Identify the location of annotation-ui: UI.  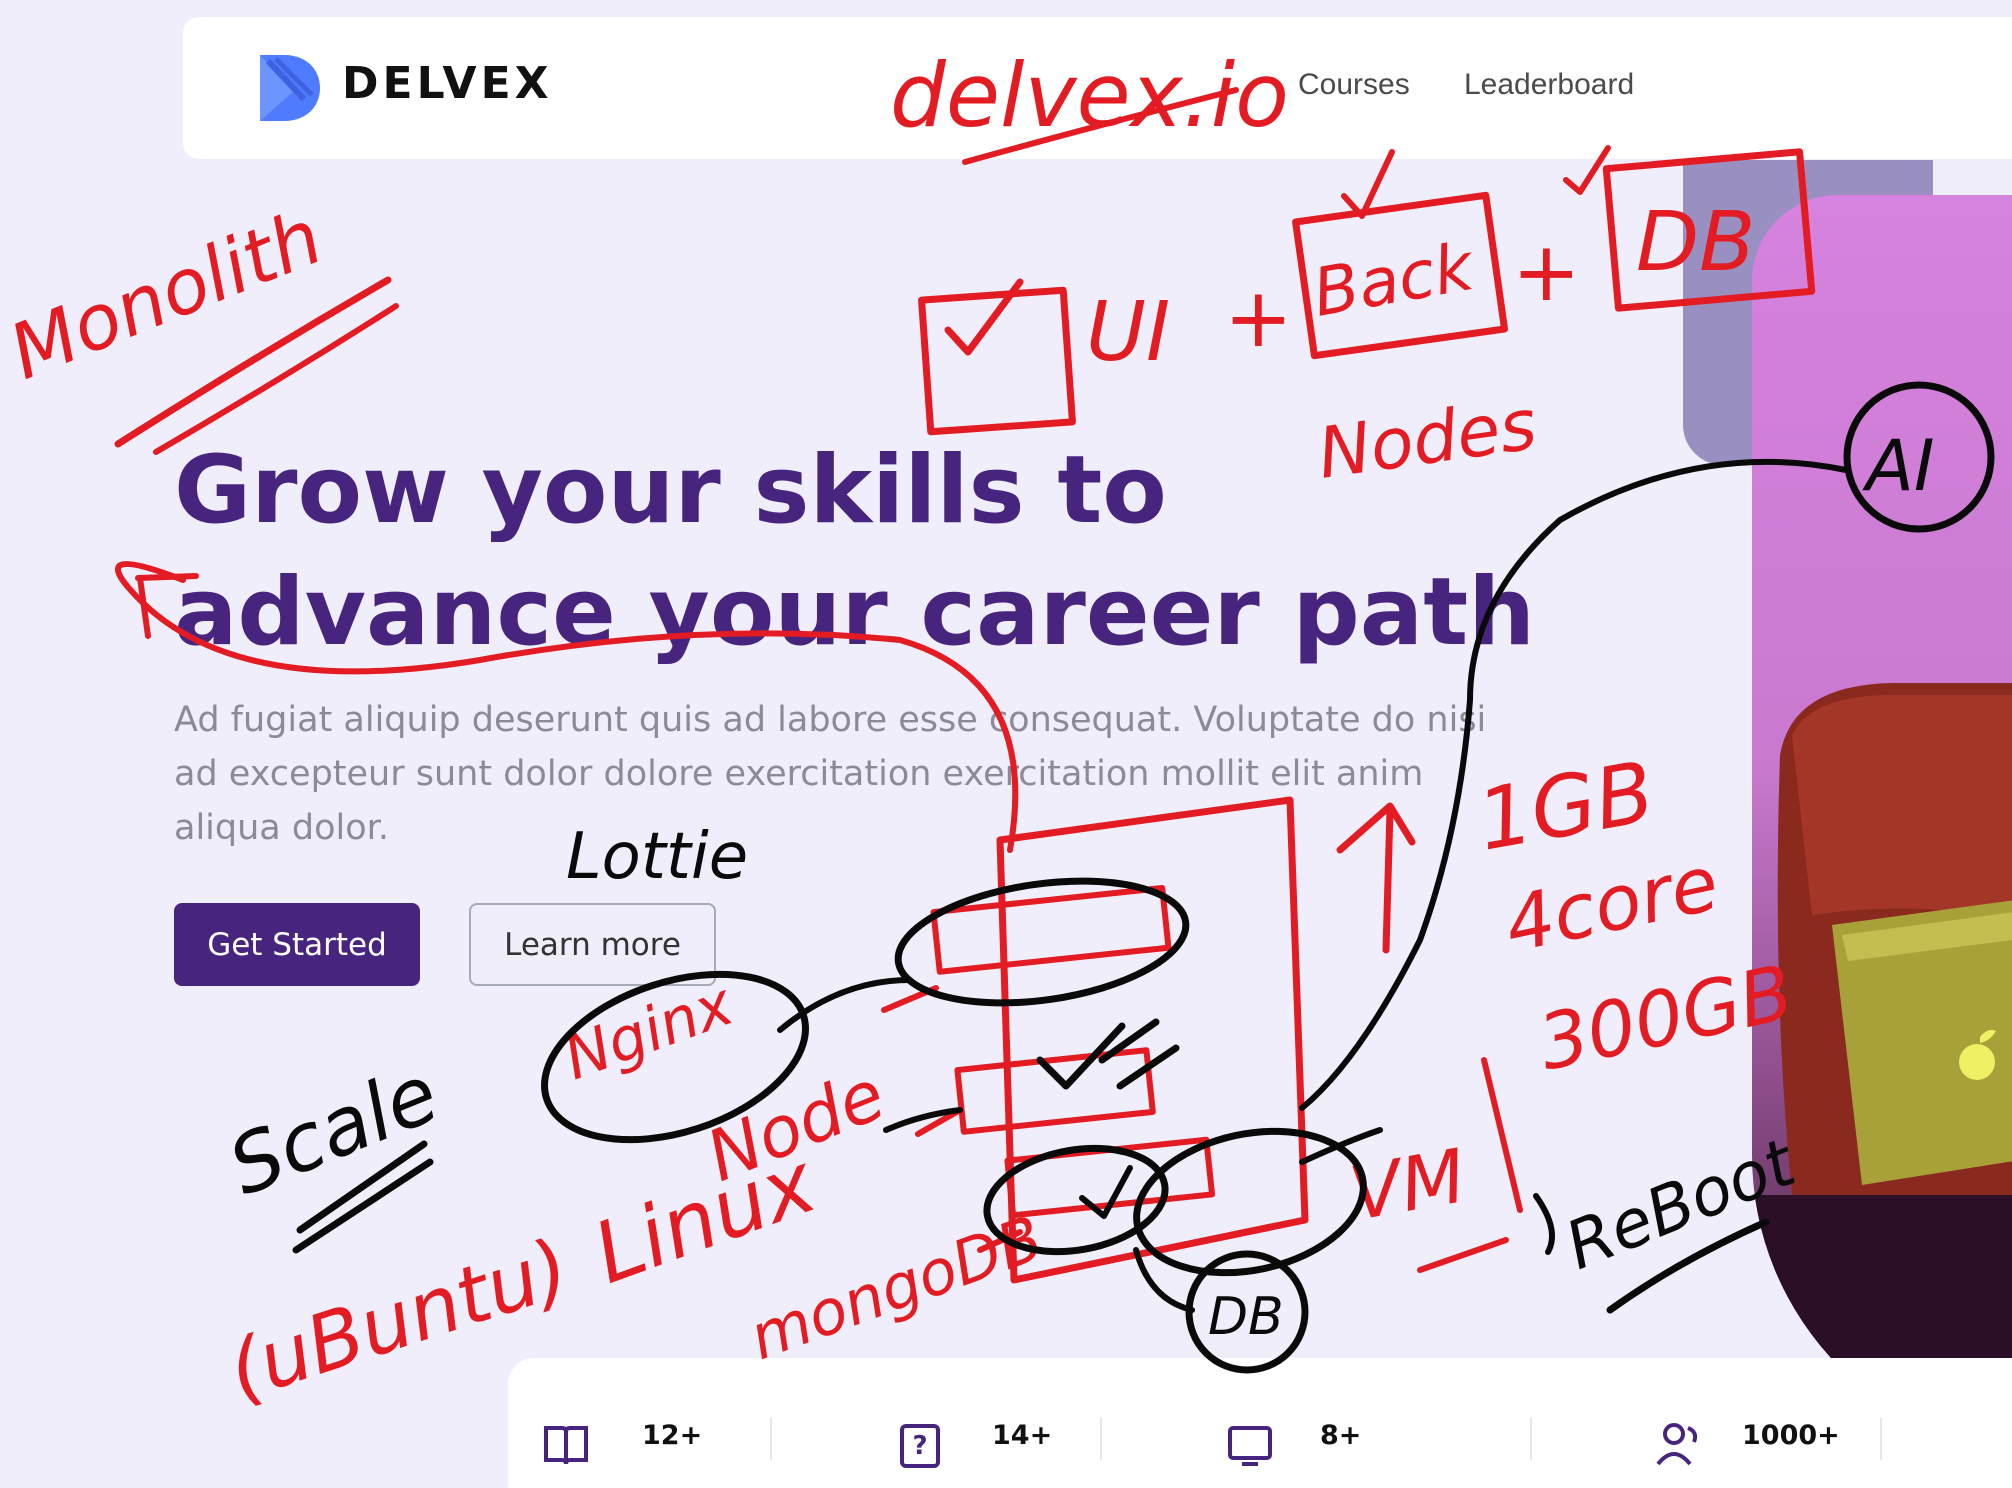
(1128, 332).